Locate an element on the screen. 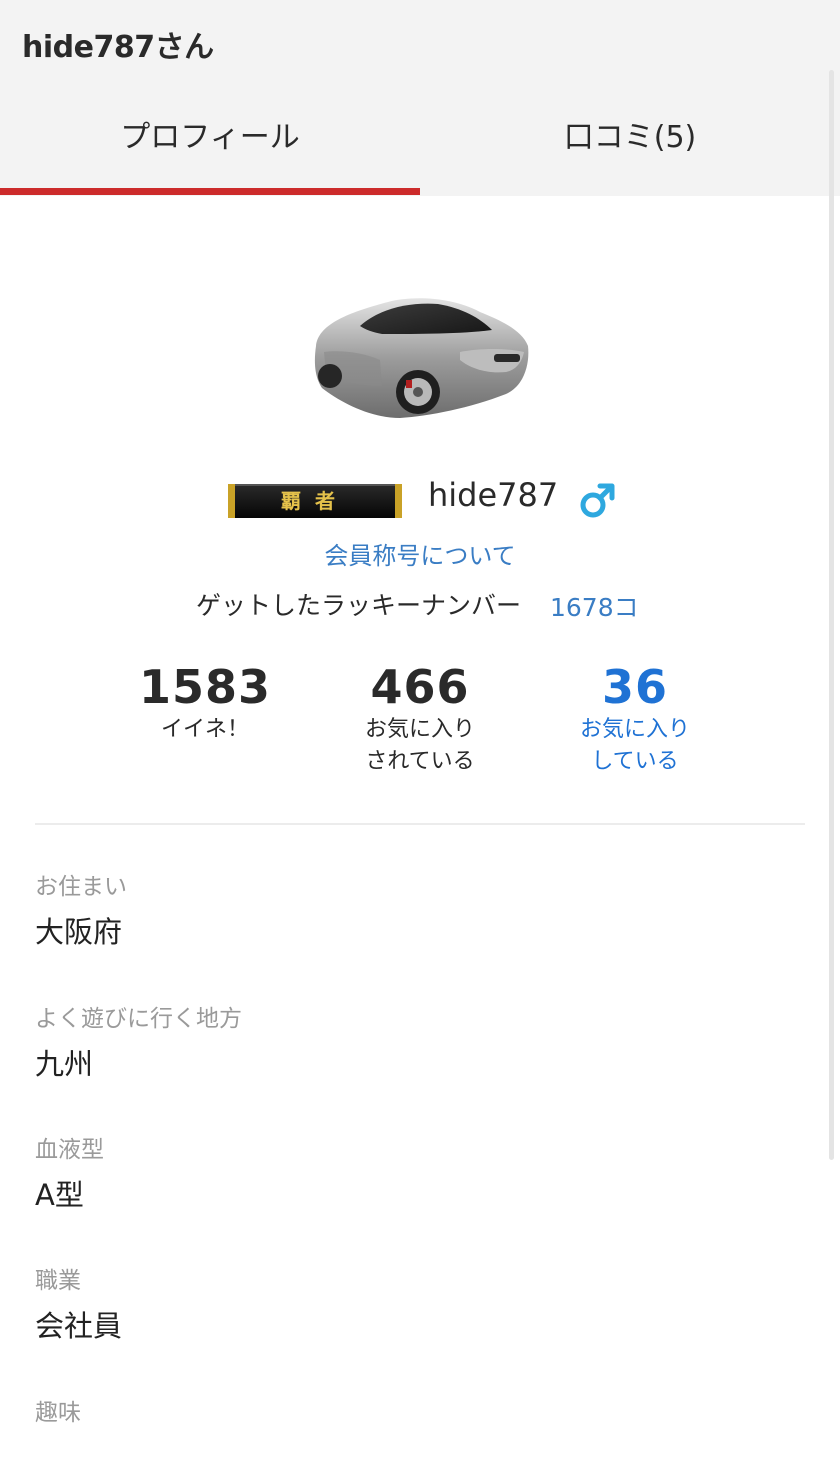 This screenshot has width=840, height=1462. stat-favorited-value: 466 is located at coordinates (420, 687).